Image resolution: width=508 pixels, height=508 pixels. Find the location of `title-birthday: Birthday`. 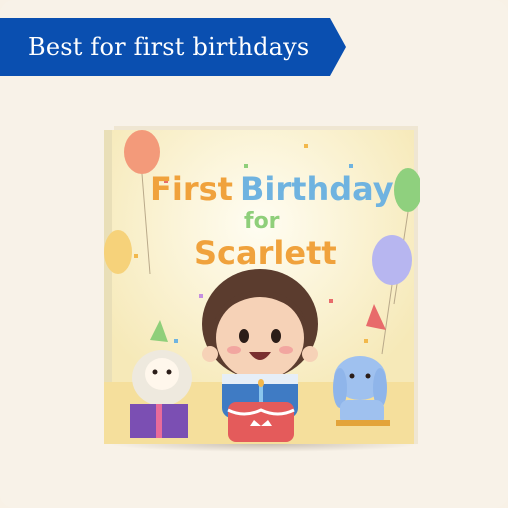

title-birthday: Birthday is located at coordinates (317, 189).